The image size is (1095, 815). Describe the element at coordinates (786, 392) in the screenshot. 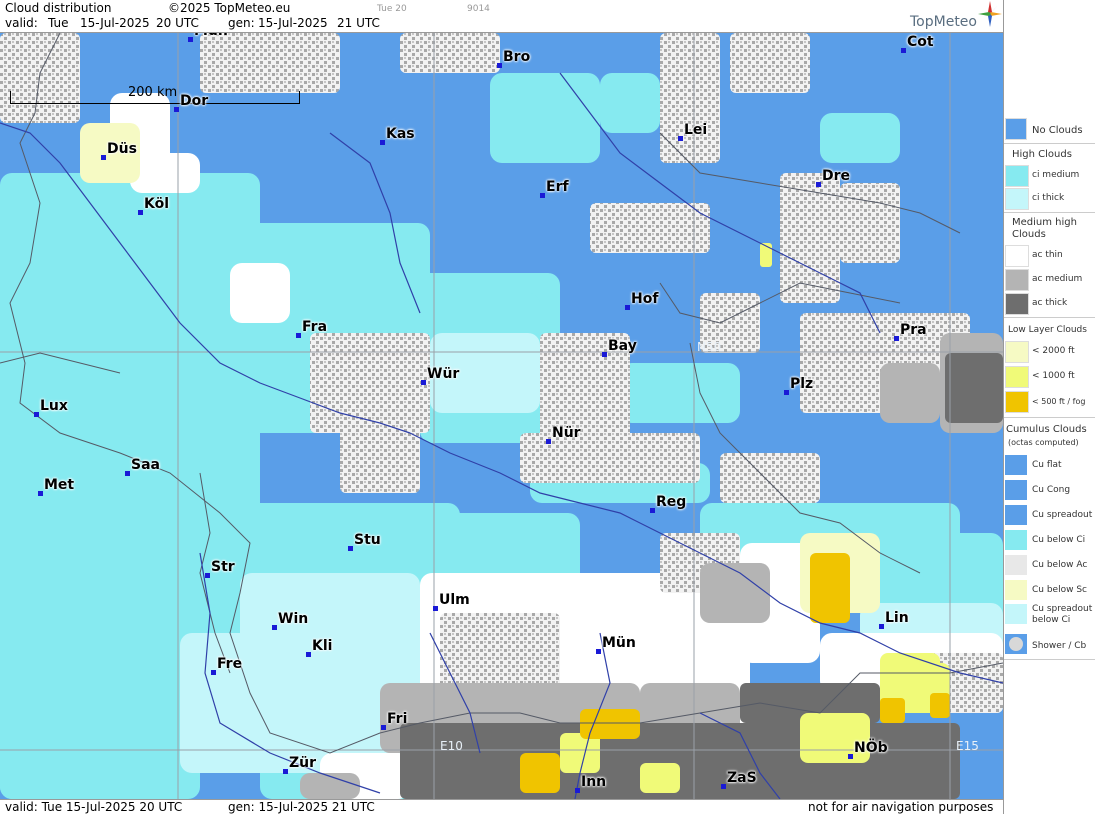

I see `city-marker-plz` at that location.